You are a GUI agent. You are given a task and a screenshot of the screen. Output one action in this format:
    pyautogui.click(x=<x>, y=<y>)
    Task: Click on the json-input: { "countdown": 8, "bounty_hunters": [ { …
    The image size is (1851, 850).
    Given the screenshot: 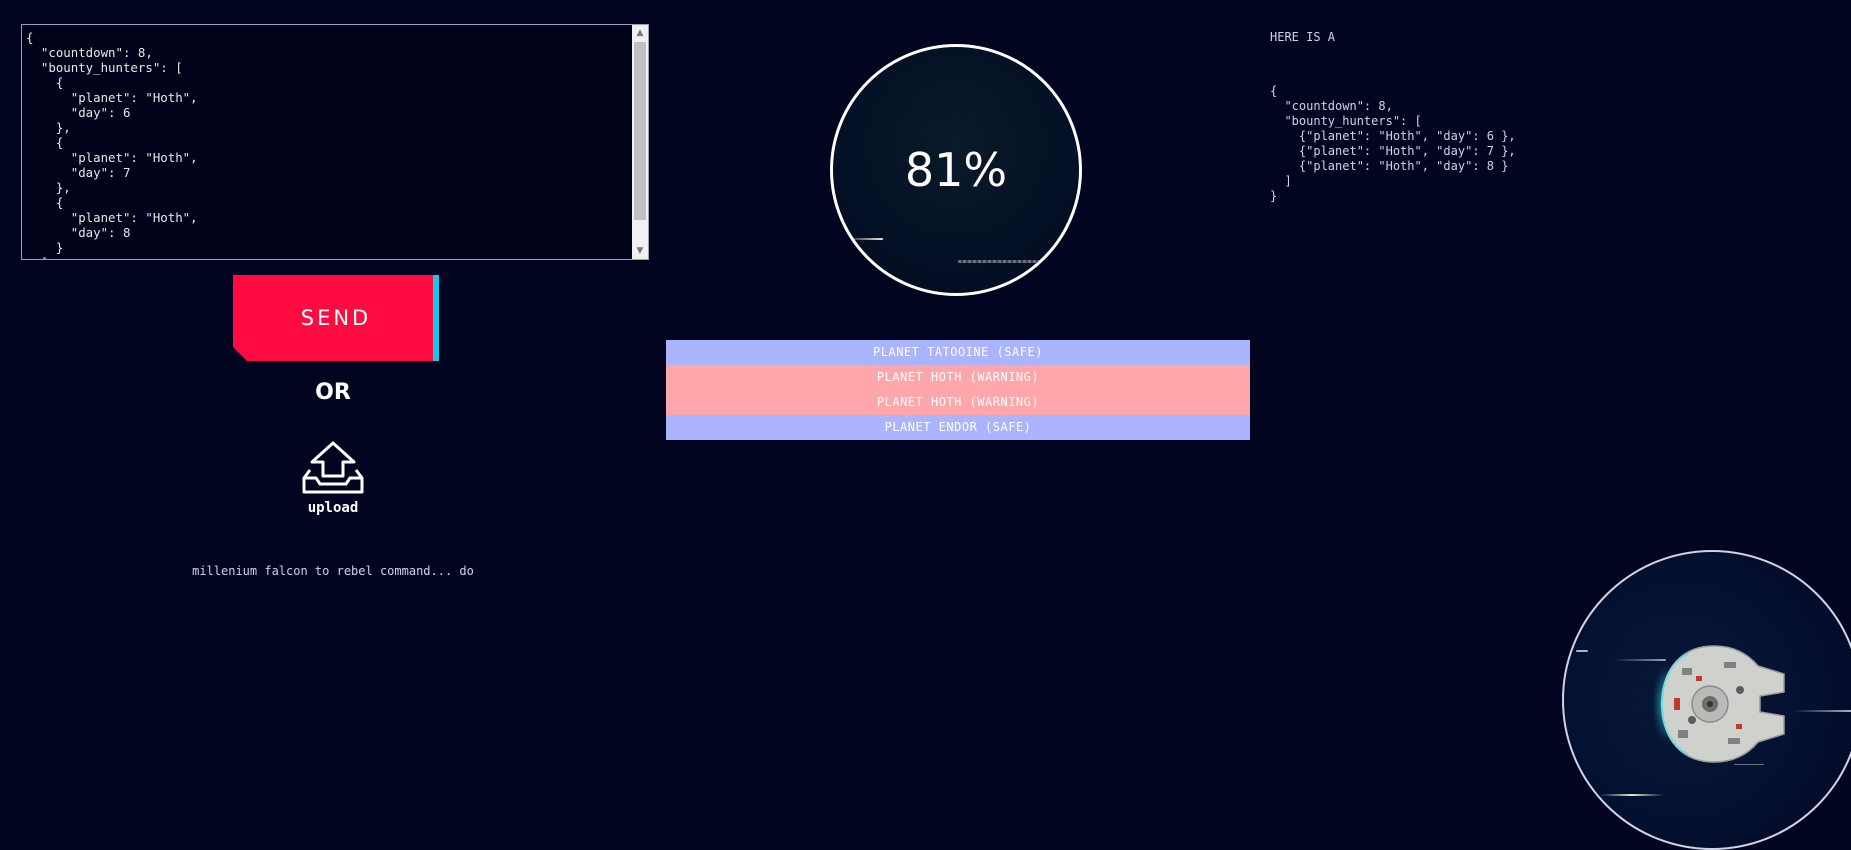 What is the action you would take?
    pyautogui.click(x=327, y=142)
    